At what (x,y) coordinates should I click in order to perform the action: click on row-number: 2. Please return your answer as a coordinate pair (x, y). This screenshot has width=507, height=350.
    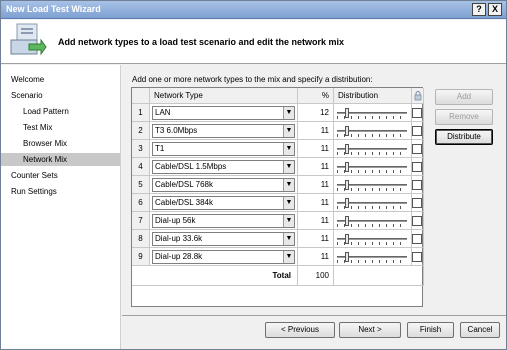
    Looking at the image, I should click on (141, 131).